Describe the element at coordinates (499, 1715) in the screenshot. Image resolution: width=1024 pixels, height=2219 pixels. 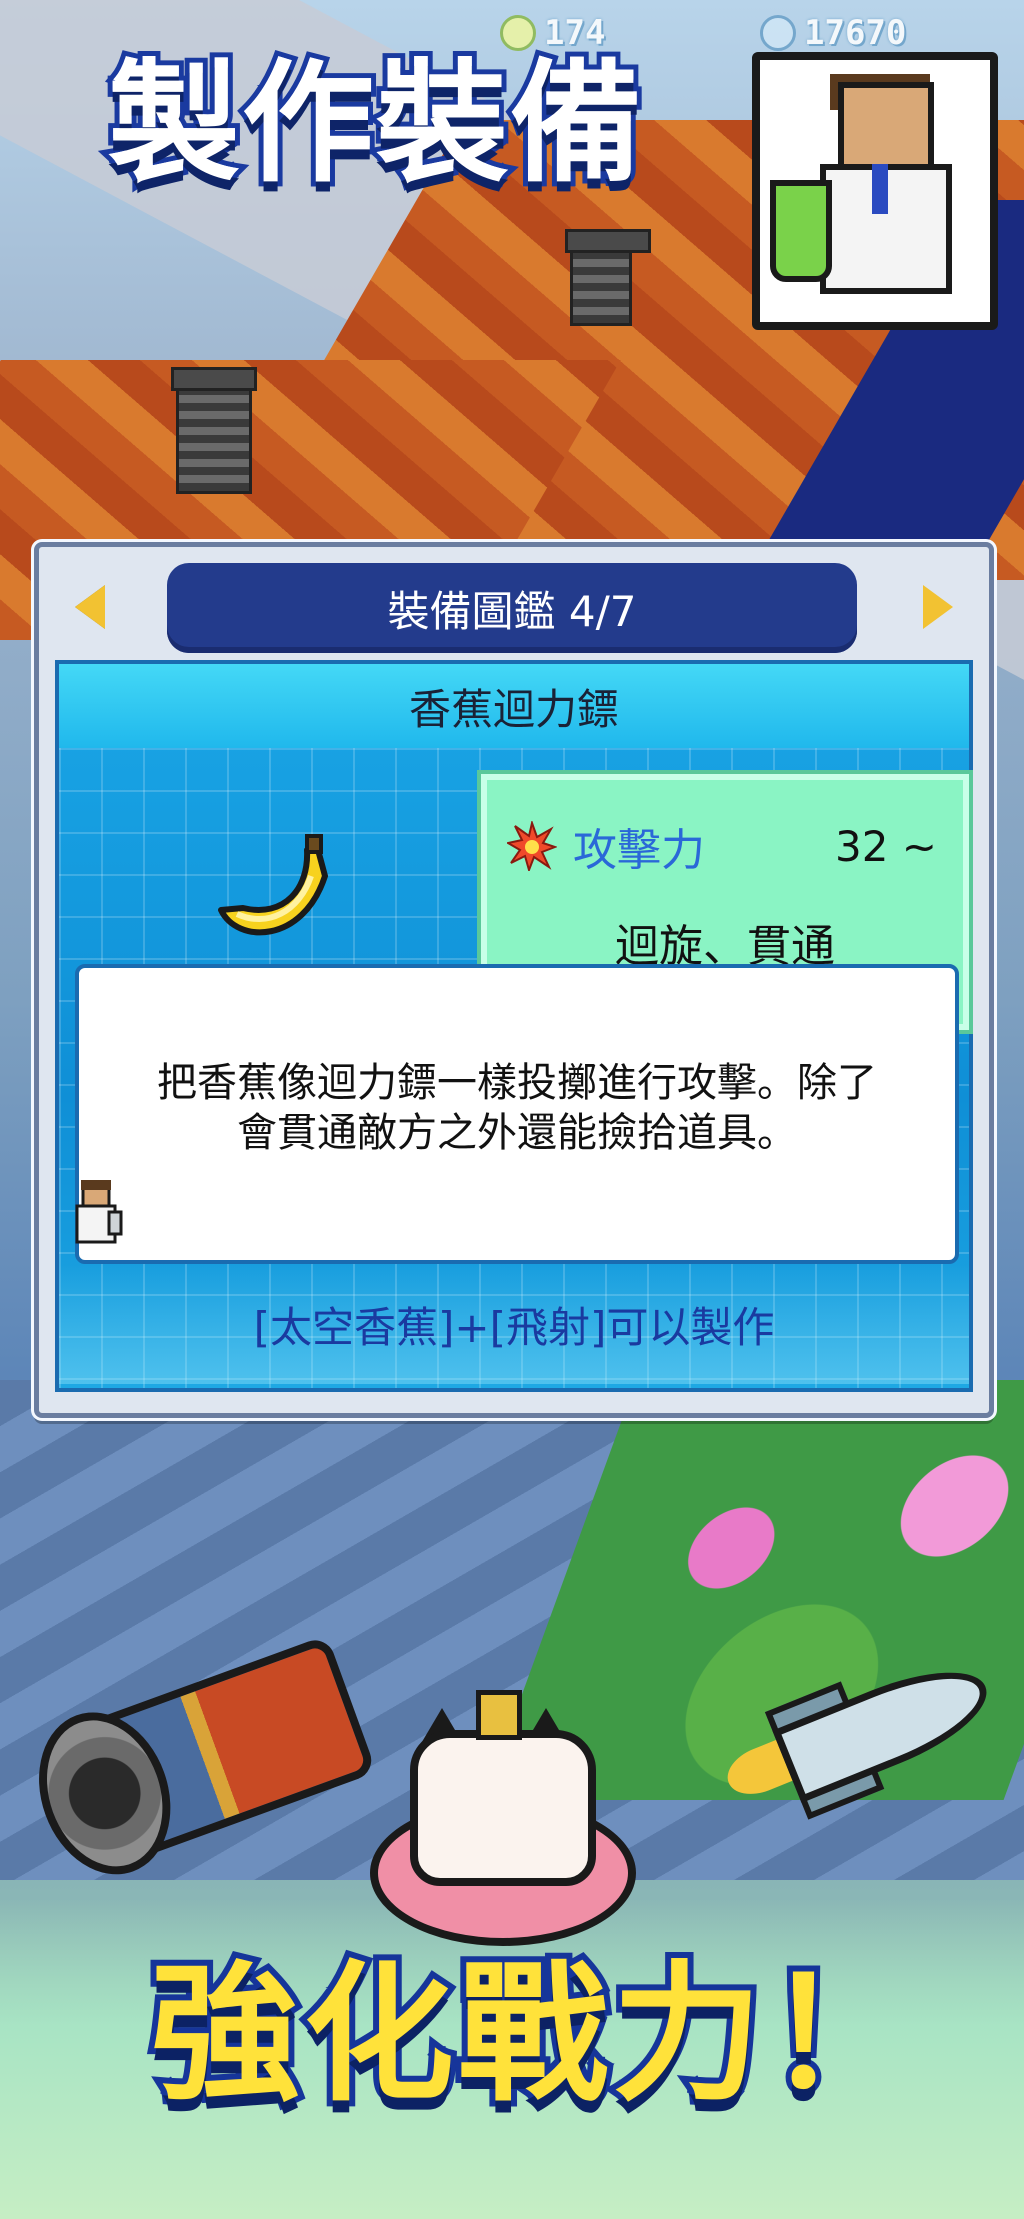
I see `crown-icon` at that location.